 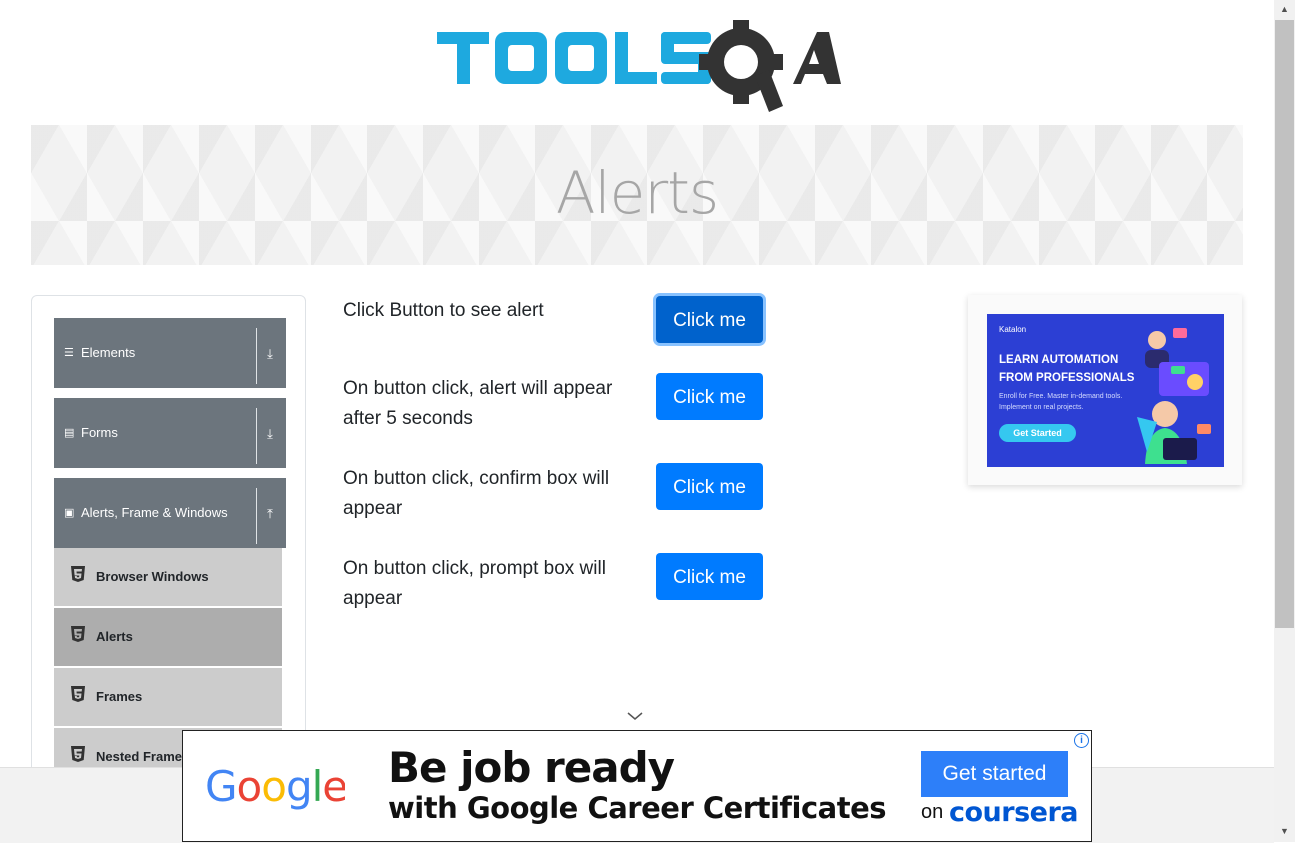 What do you see at coordinates (637, 808) in the screenshot?
I see `ad-subheadline: with Google Career Certificates` at bounding box center [637, 808].